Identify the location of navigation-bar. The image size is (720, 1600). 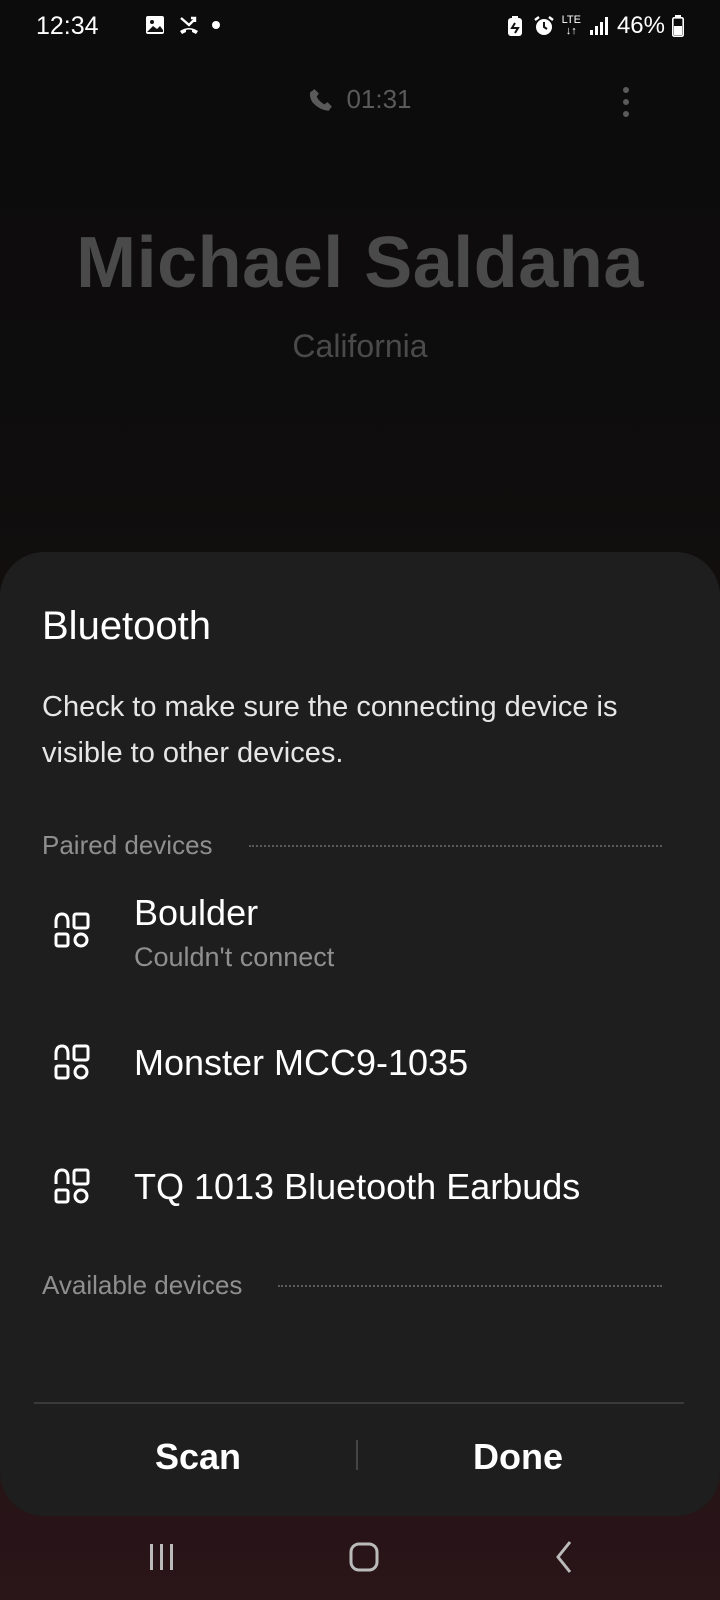
(360, 1558).